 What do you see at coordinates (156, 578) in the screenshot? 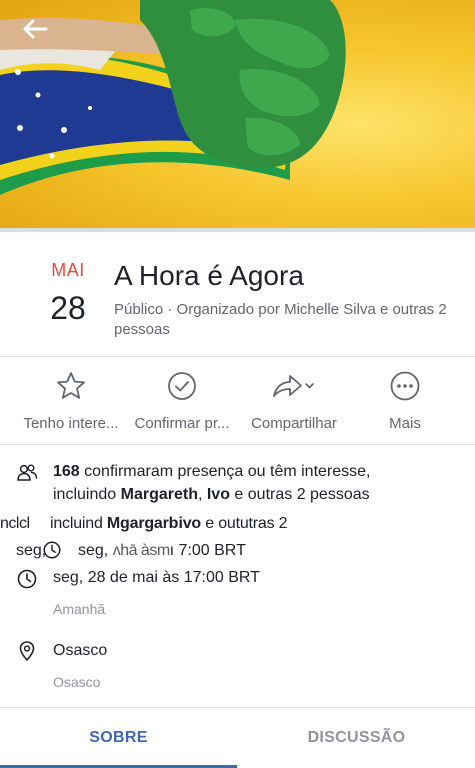
I see `event-datetime: seg, 28 de mai às 17:00 BRT` at bounding box center [156, 578].